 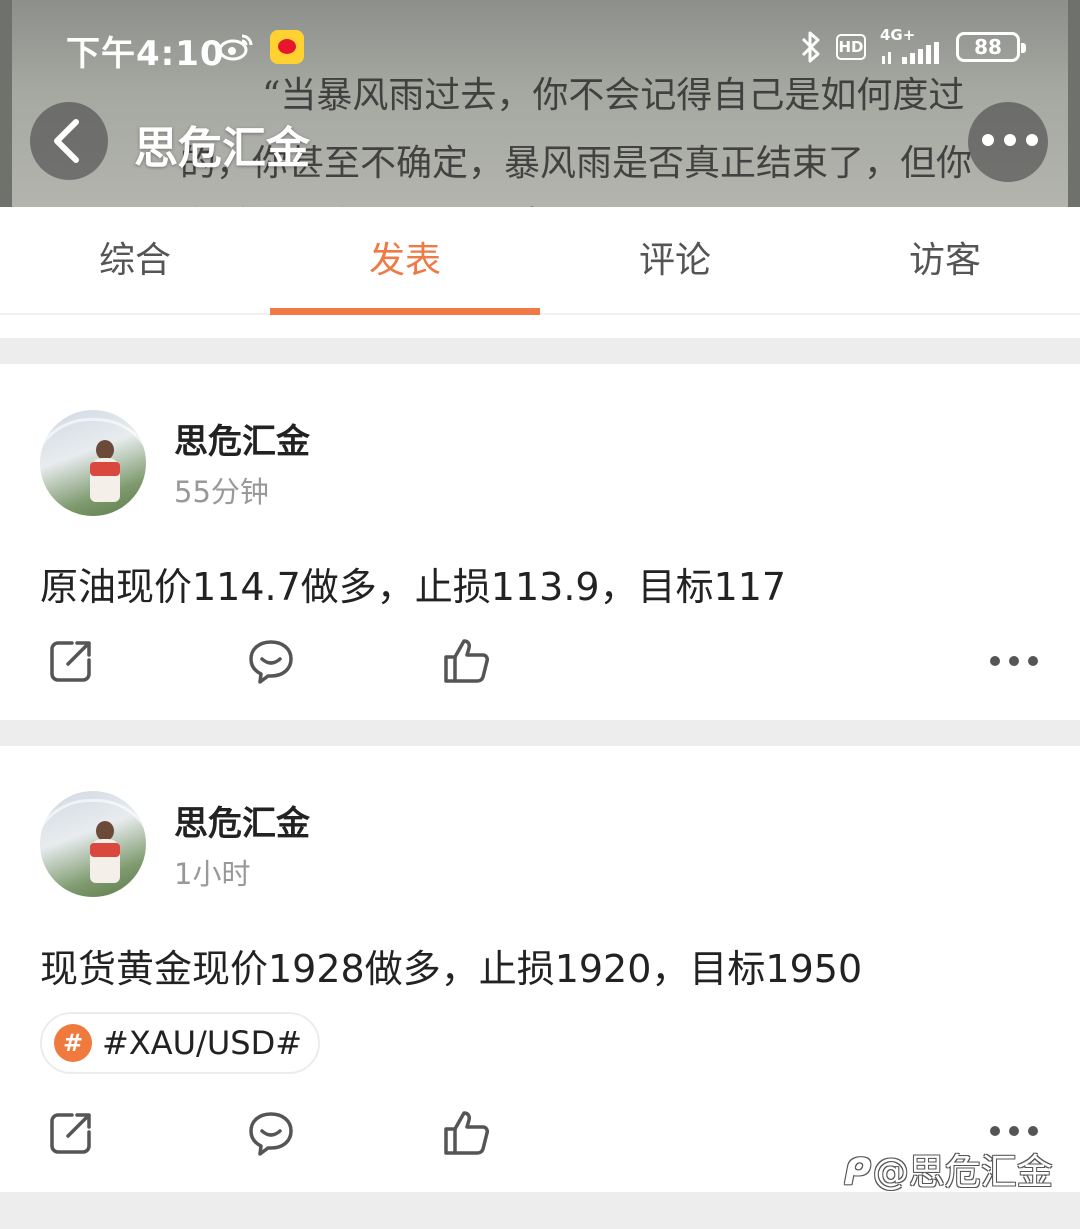 I want to click on status-indicators: HD 4G+ 88, so click(x=913, y=45).